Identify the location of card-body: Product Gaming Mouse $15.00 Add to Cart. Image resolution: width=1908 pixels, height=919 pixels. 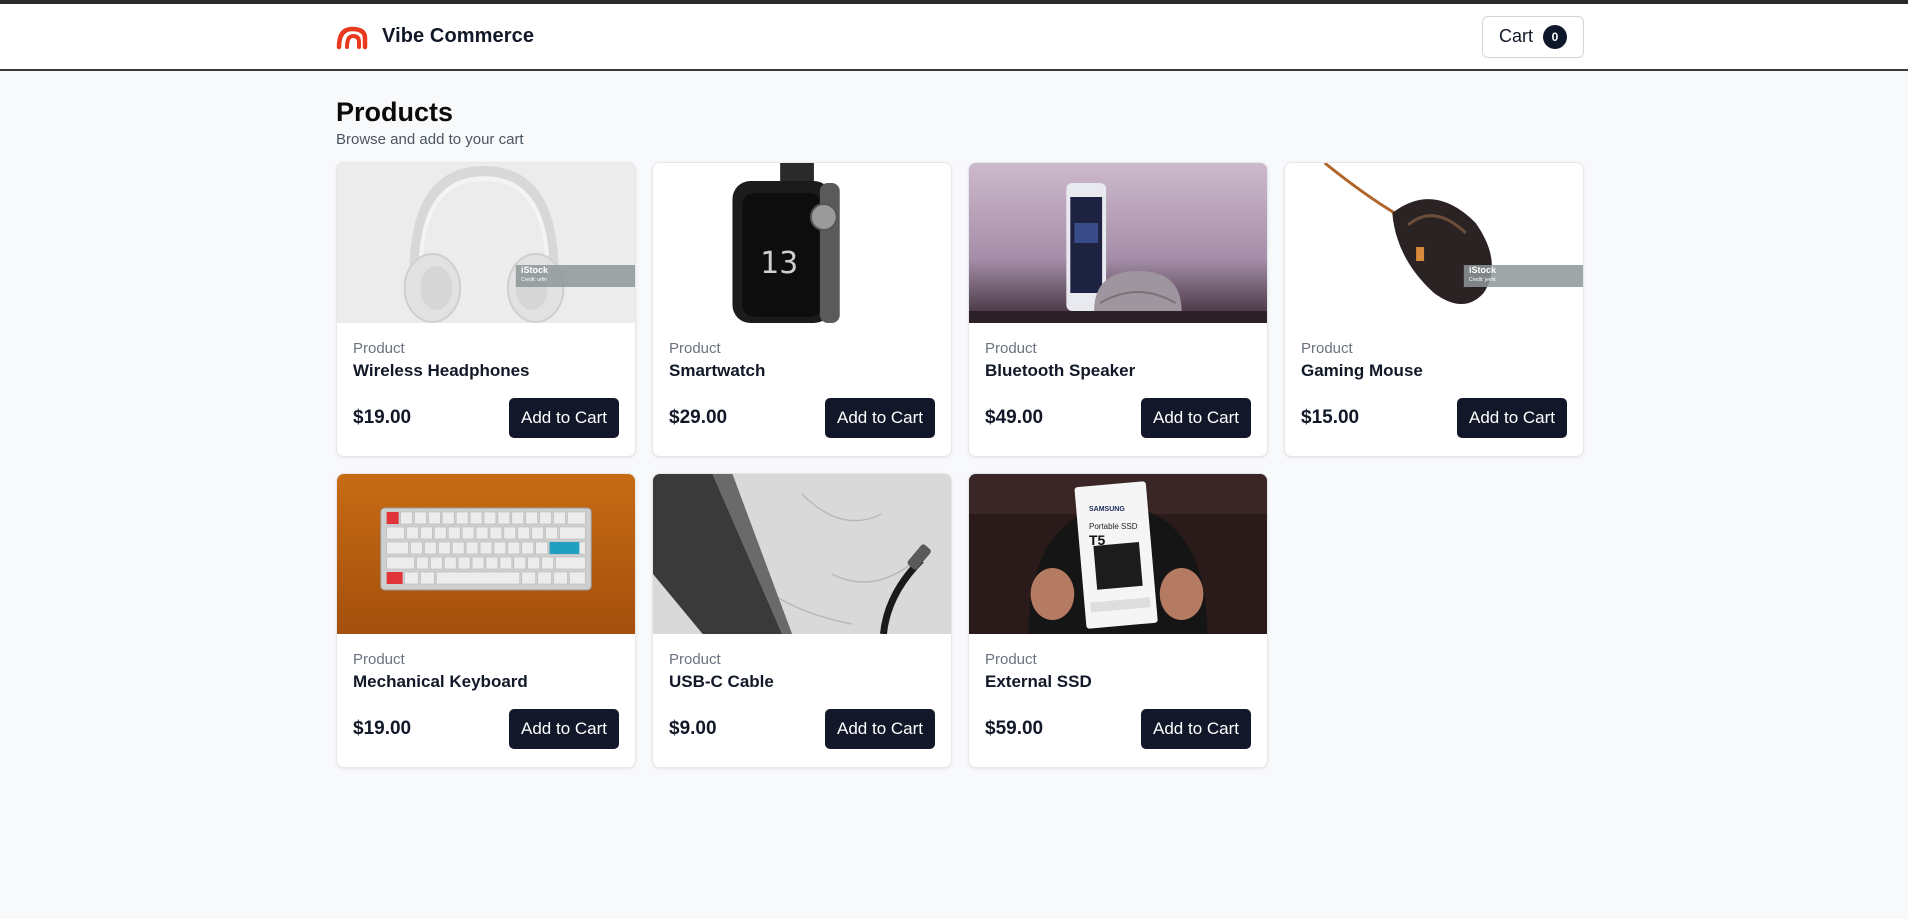
(1434, 389).